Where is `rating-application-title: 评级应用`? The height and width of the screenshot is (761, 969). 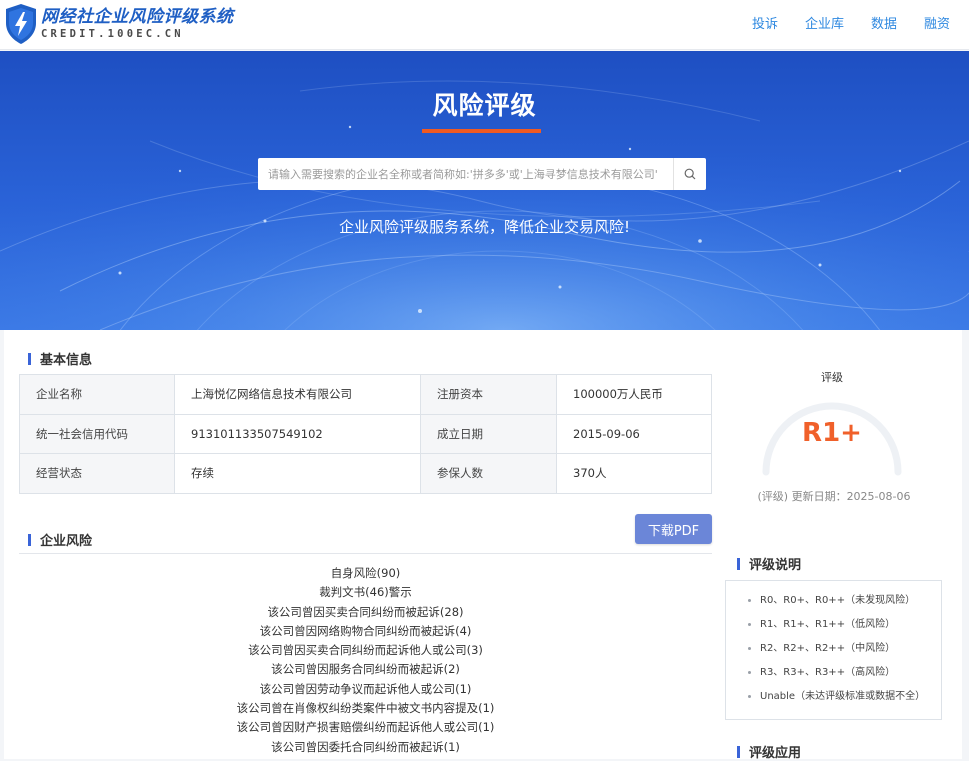
rating-application-title: 评级应用 is located at coordinates (775, 753).